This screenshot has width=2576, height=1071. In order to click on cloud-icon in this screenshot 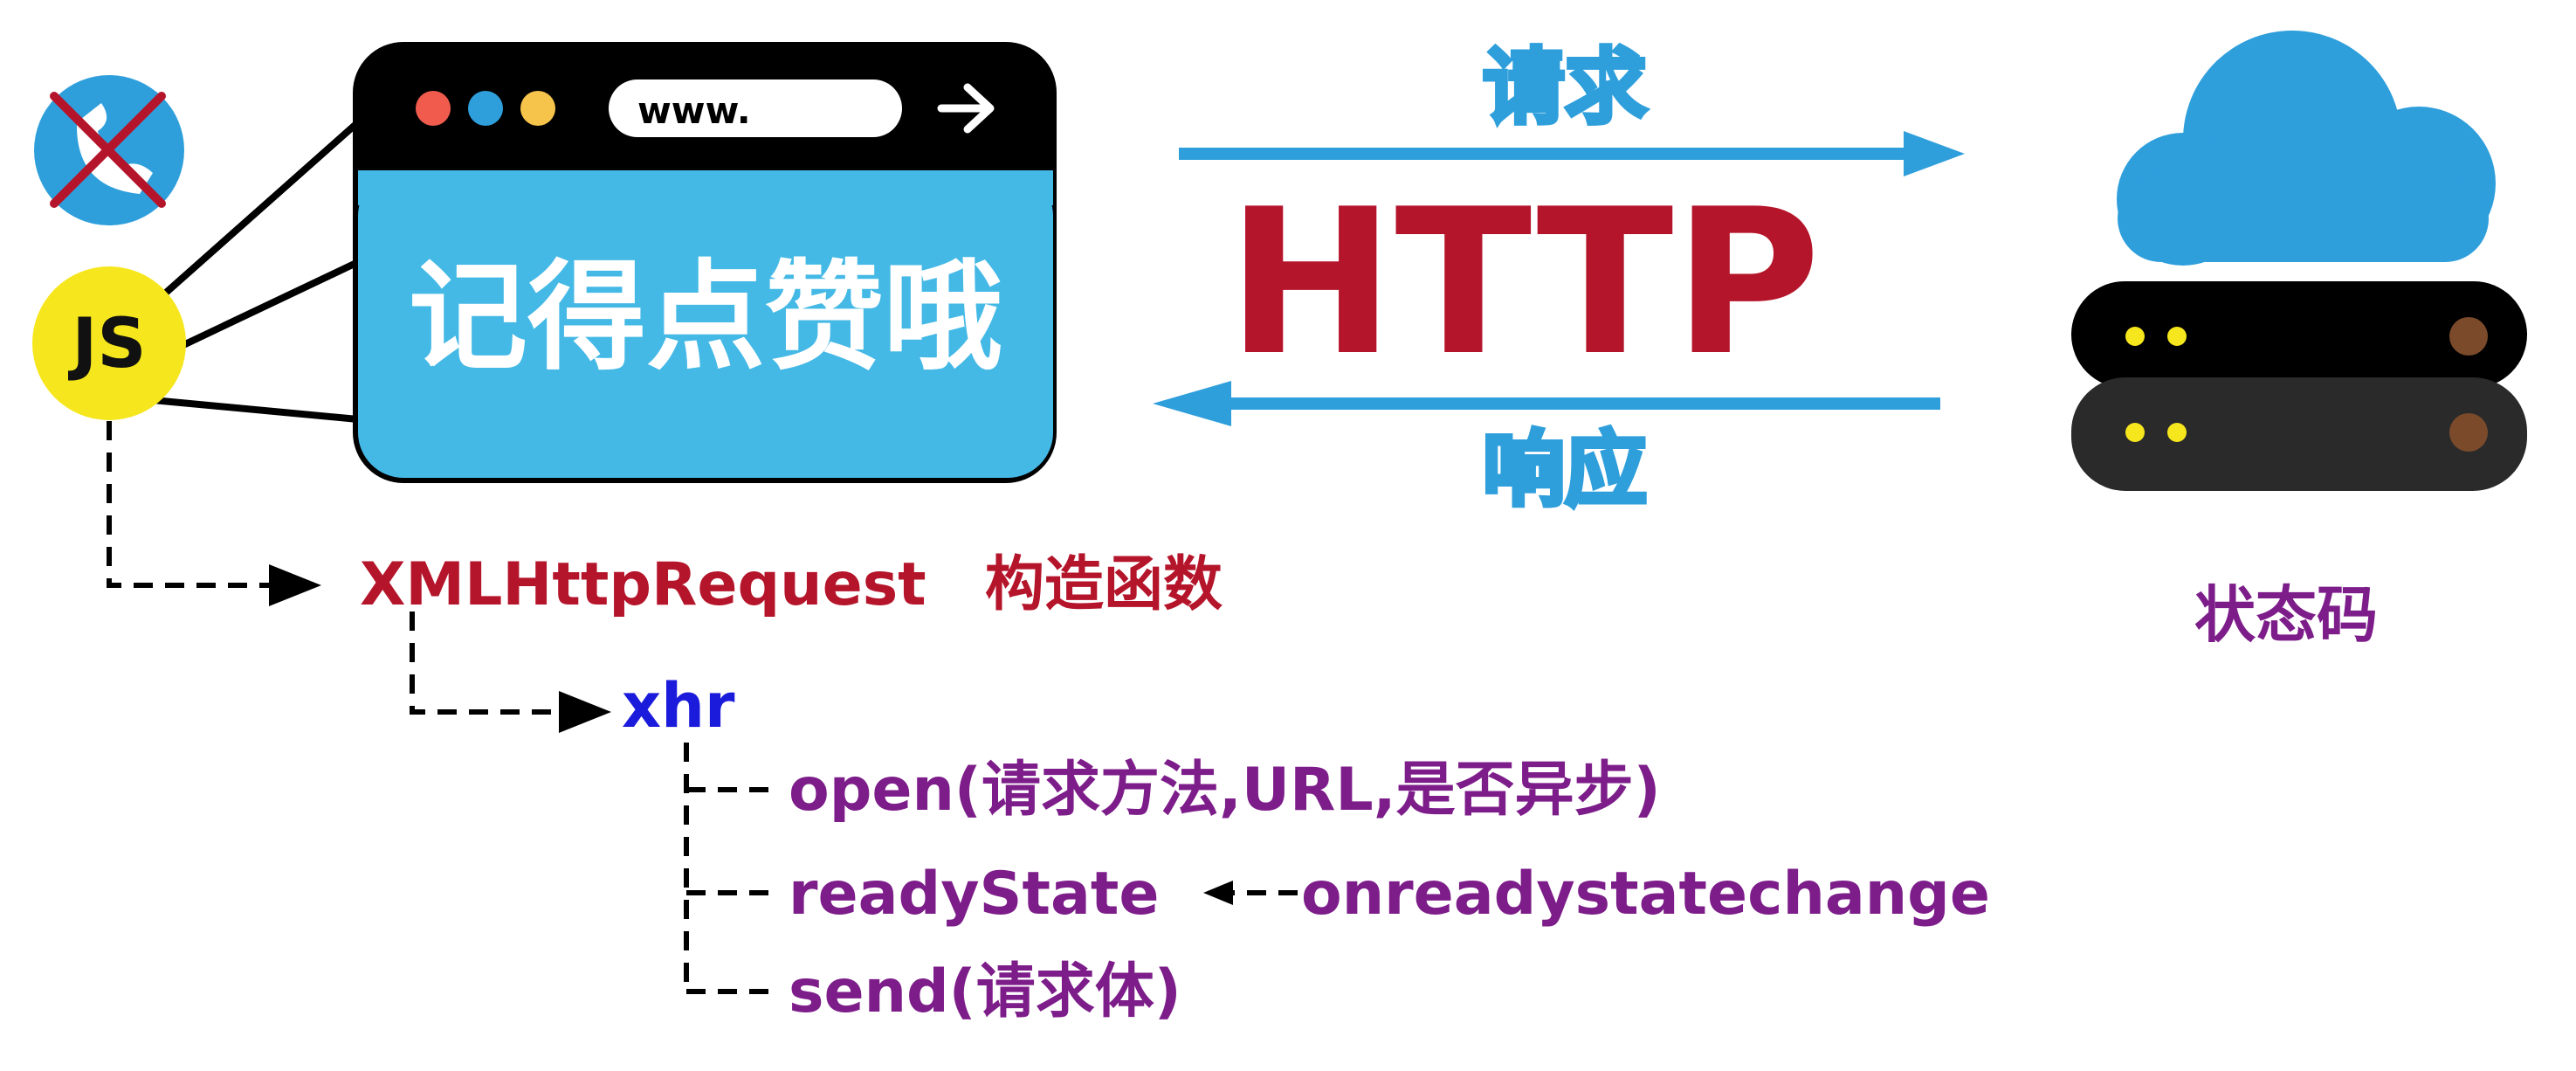, I will do `click(2306, 148)`.